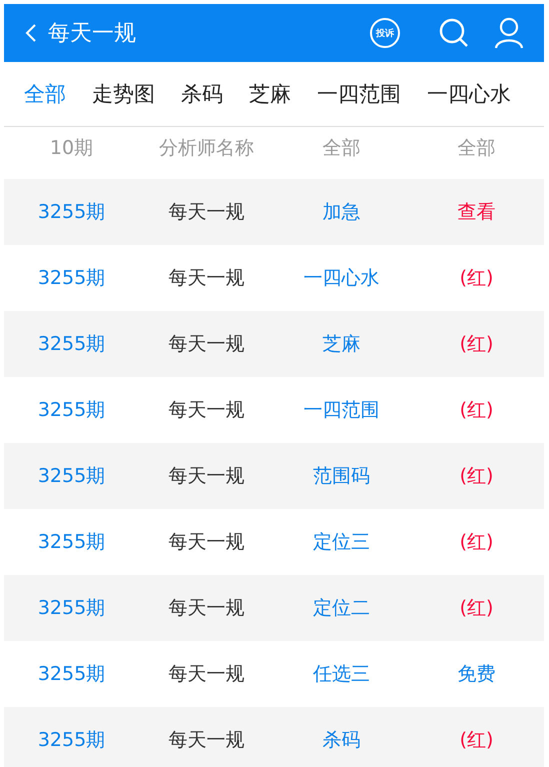 The image size is (549, 767). I want to click on back-icon, so click(31, 33).